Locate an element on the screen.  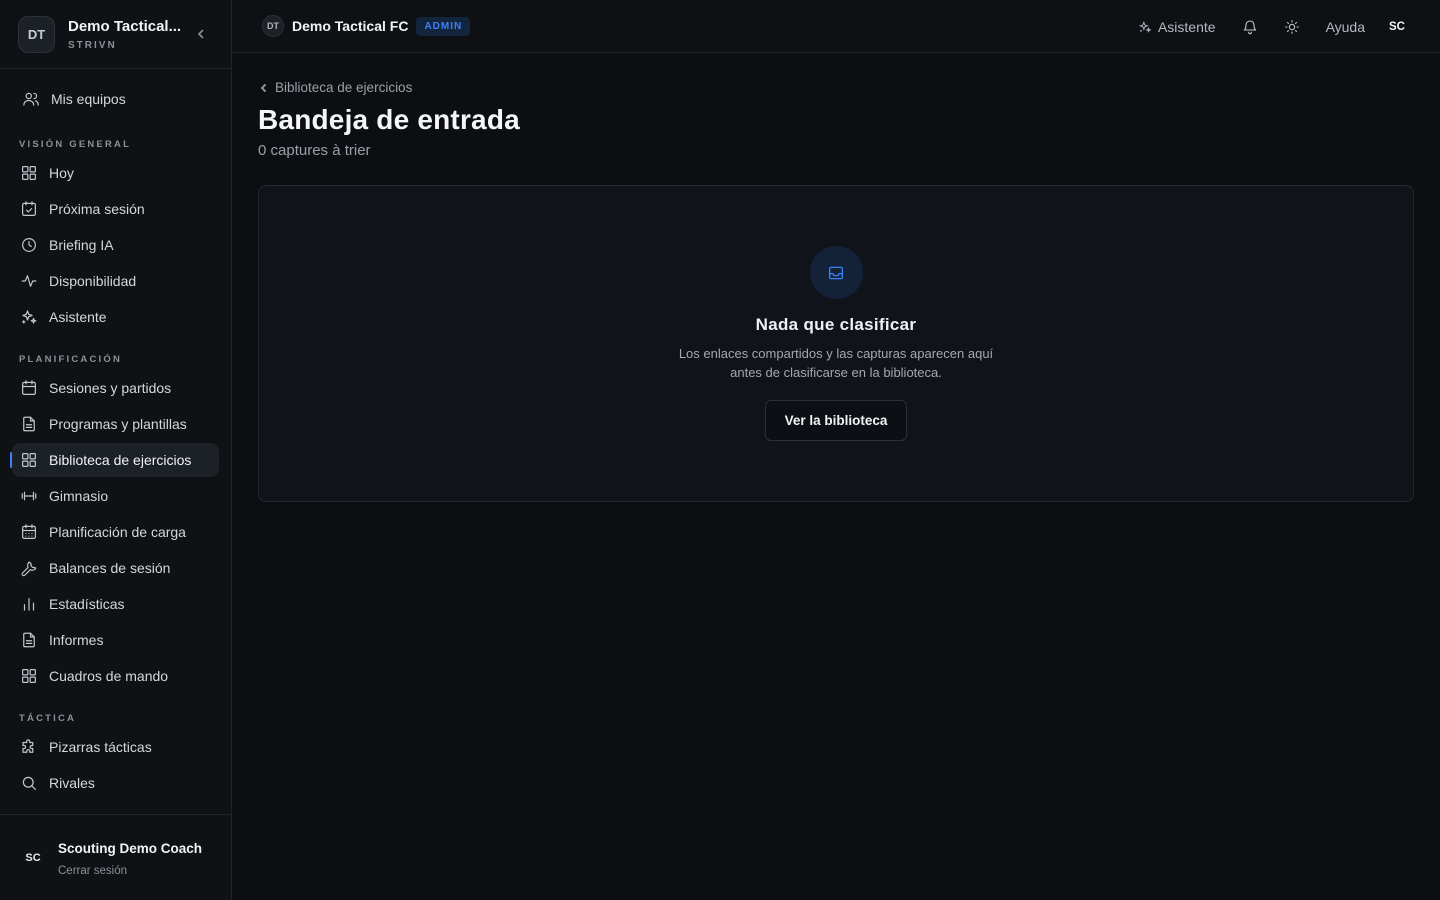
clock-icon is located at coordinates (29, 245).